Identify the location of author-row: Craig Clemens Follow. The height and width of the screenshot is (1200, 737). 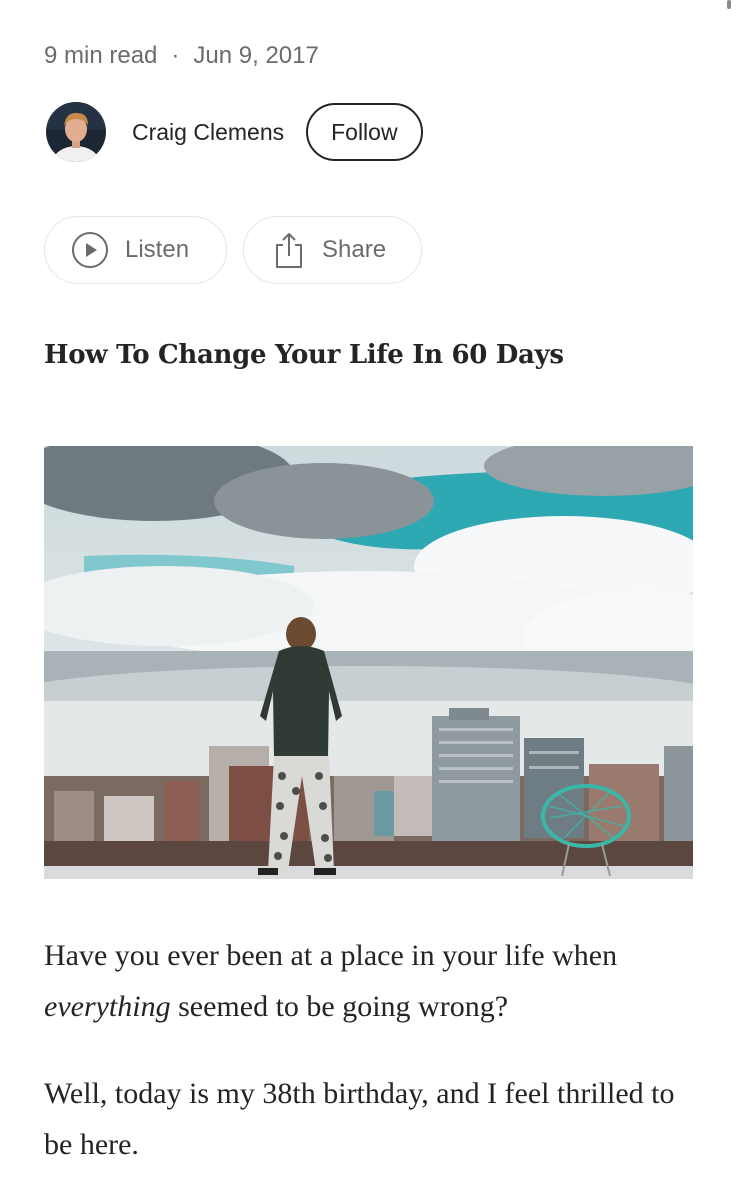
(234, 132).